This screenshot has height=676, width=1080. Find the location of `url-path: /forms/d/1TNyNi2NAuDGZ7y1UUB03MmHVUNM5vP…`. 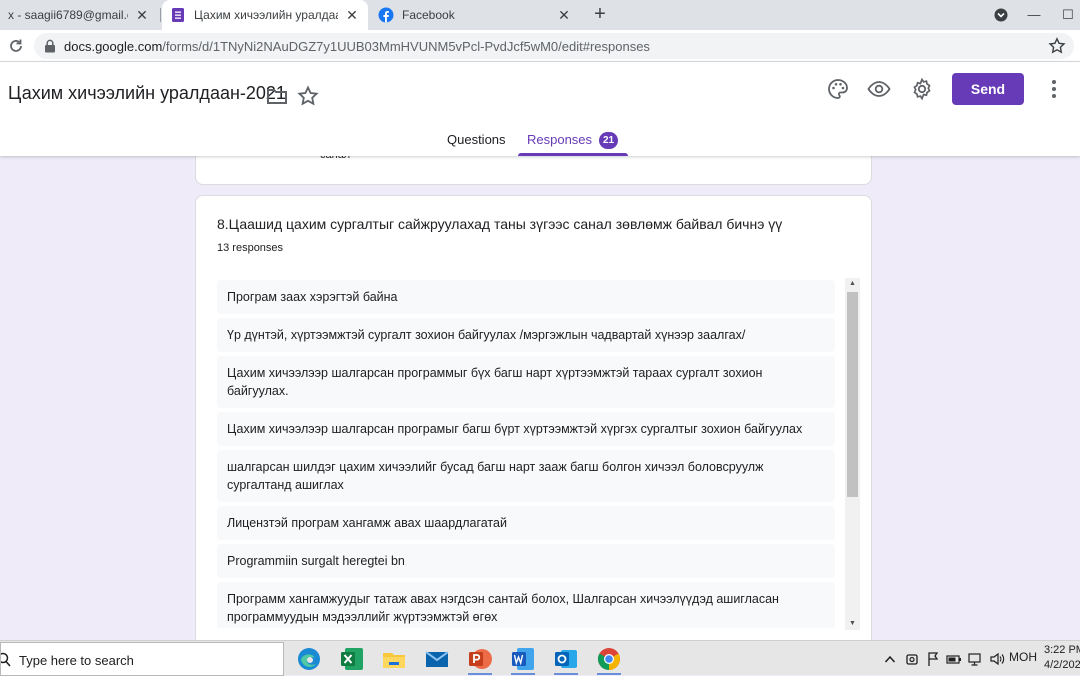

url-path: /forms/d/1TNyNi2NAuDGZ7y1UUB03MmHVUNM5vP… is located at coordinates (406, 46).